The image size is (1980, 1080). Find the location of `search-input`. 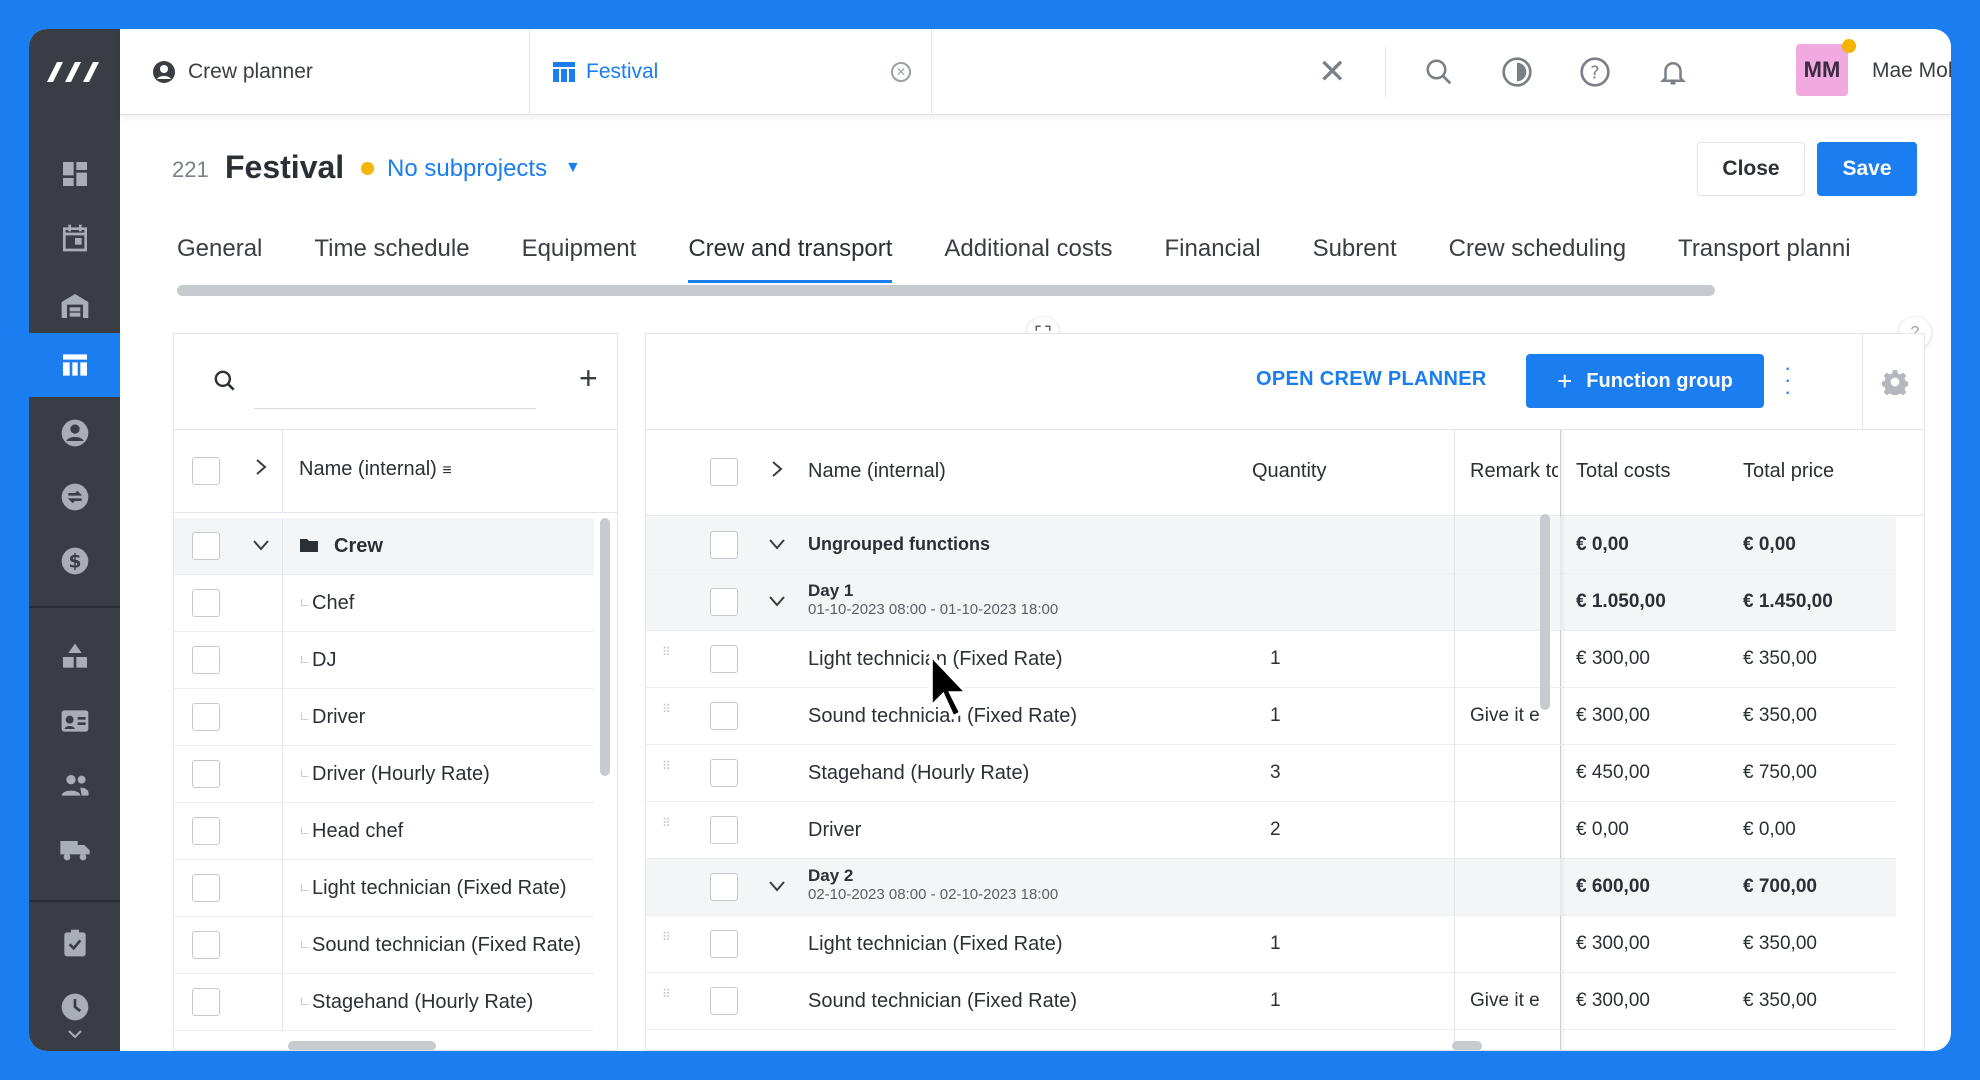

search-input is located at coordinates (395, 408).